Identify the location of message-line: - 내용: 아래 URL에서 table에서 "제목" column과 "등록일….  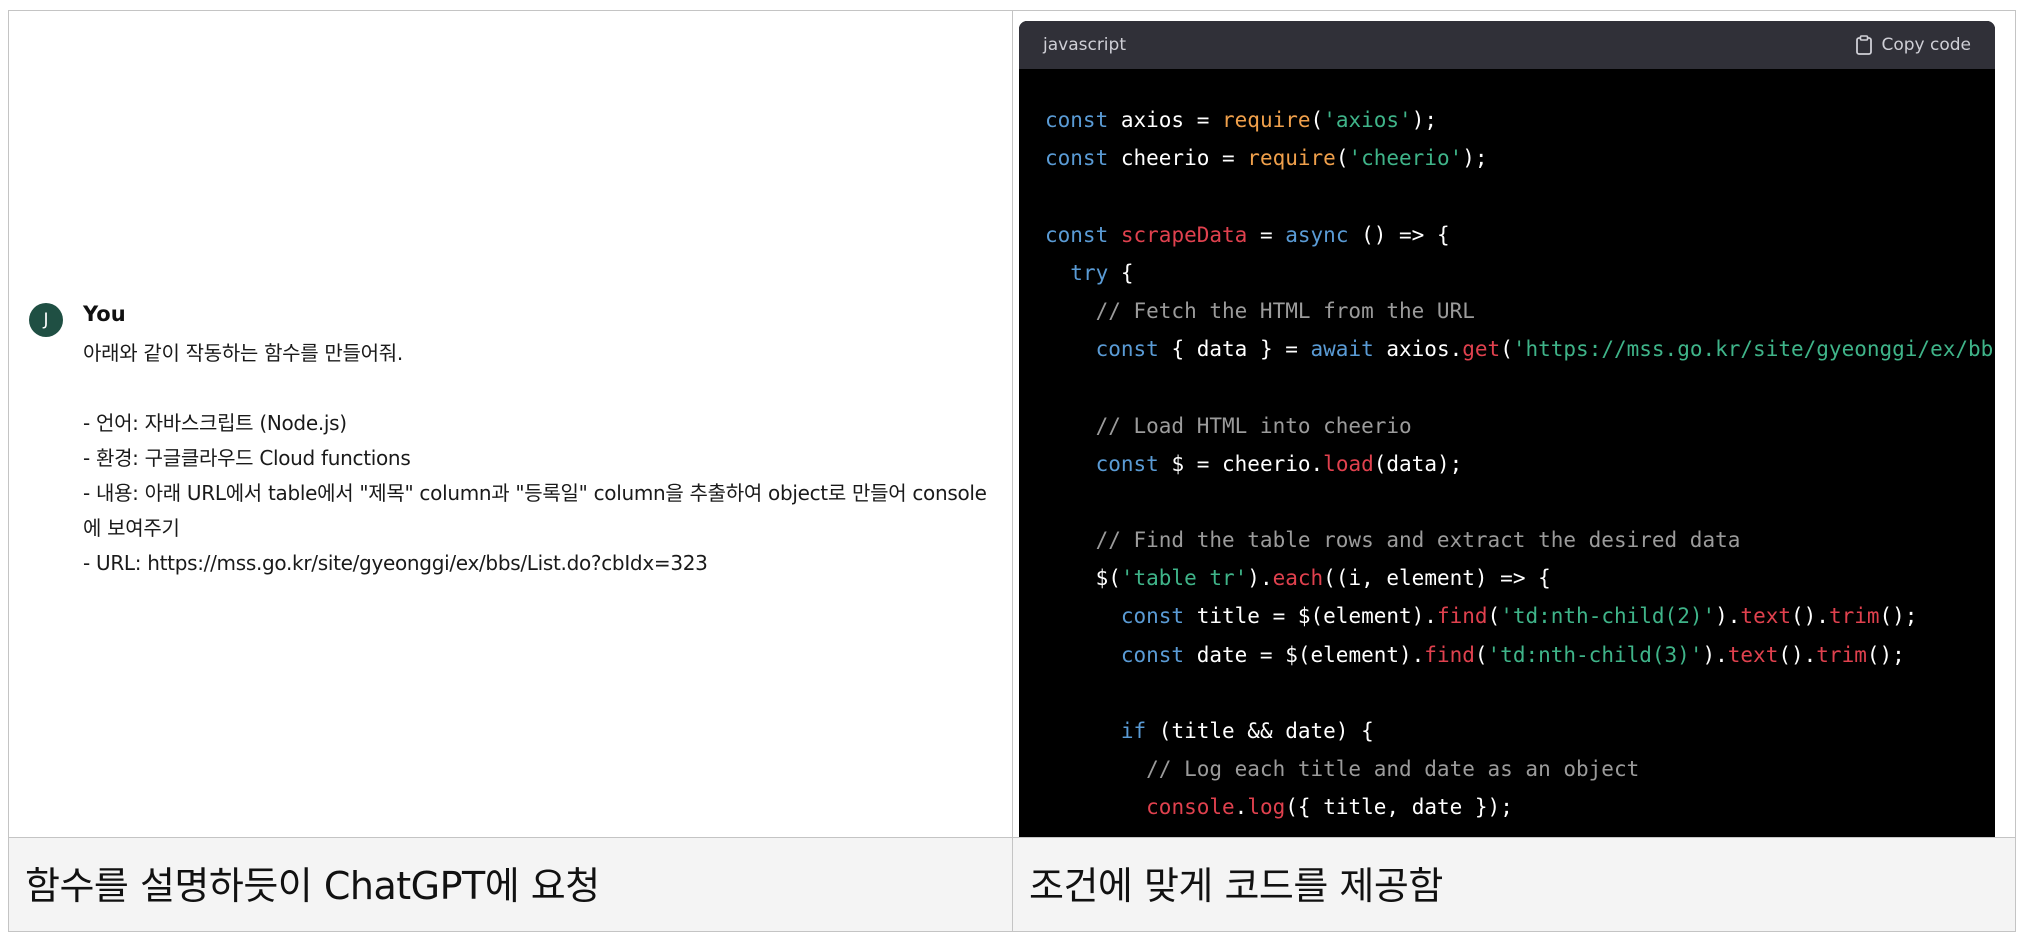
(535, 510).